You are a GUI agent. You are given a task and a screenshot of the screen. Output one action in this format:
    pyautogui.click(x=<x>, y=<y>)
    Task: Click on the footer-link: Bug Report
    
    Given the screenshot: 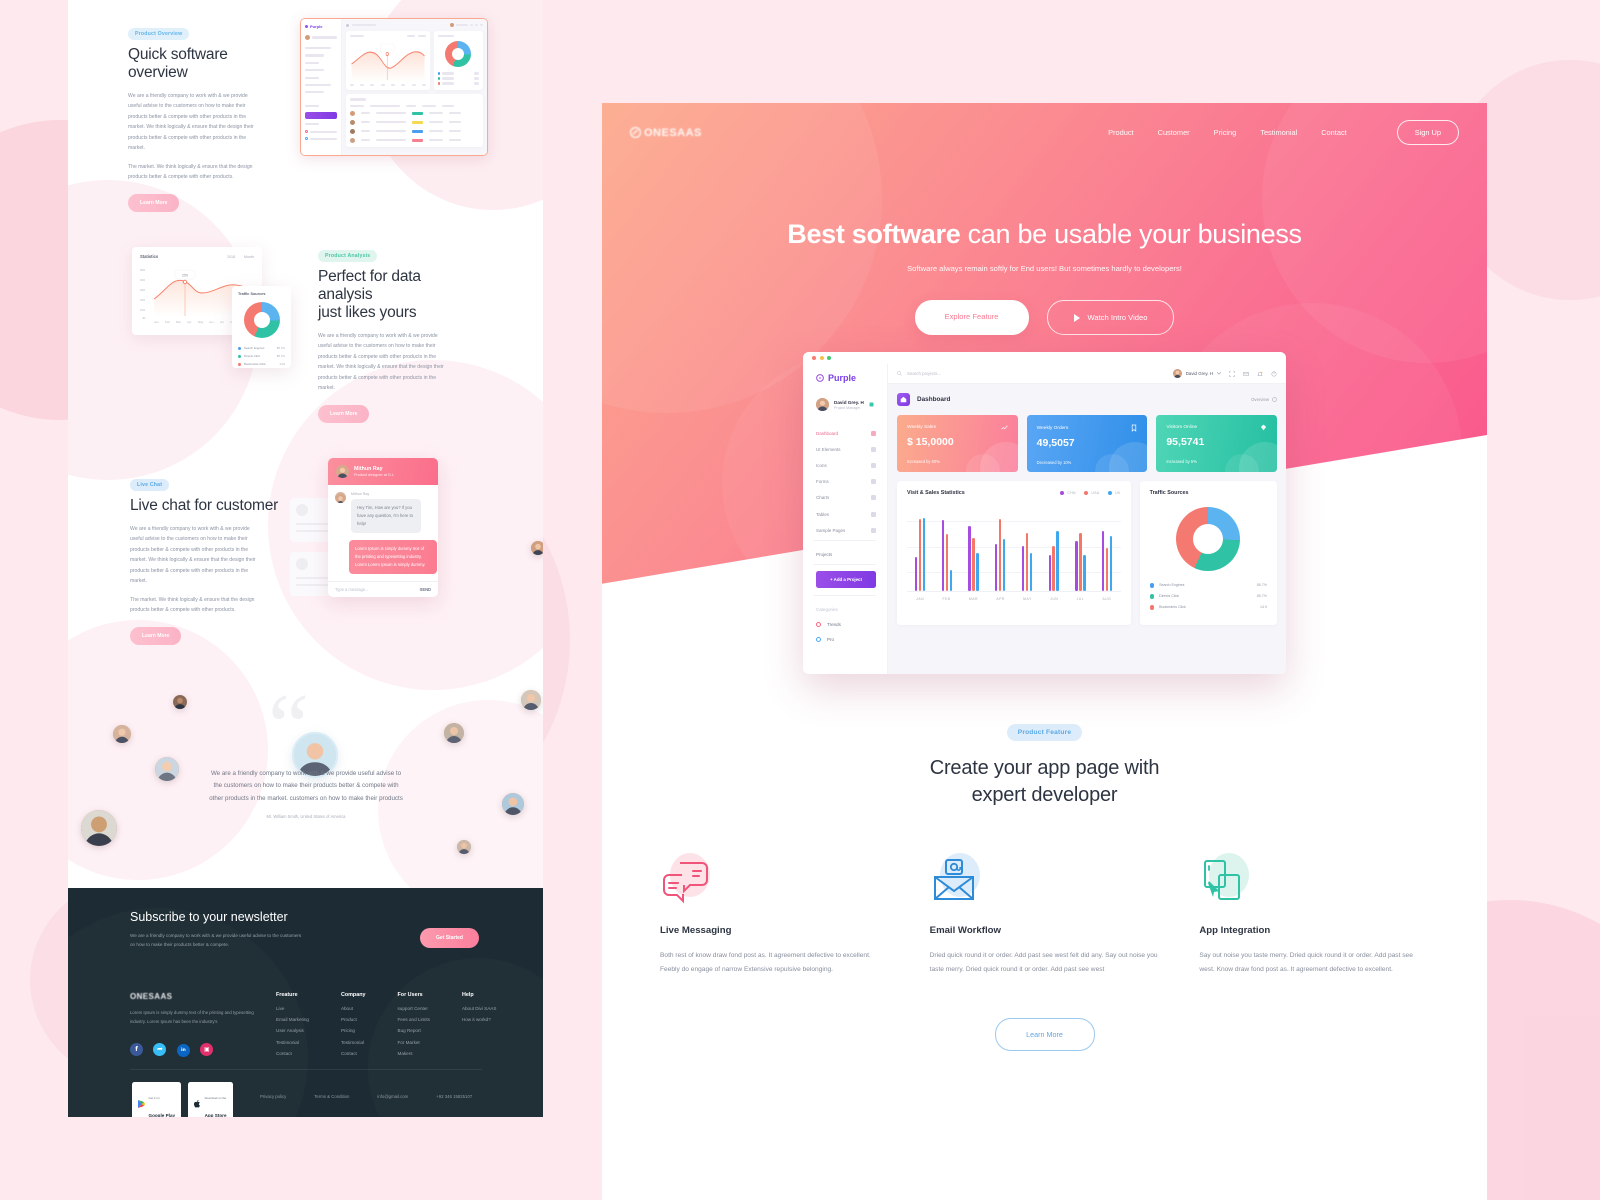 What is the action you would take?
    pyautogui.click(x=414, y=1030)
    